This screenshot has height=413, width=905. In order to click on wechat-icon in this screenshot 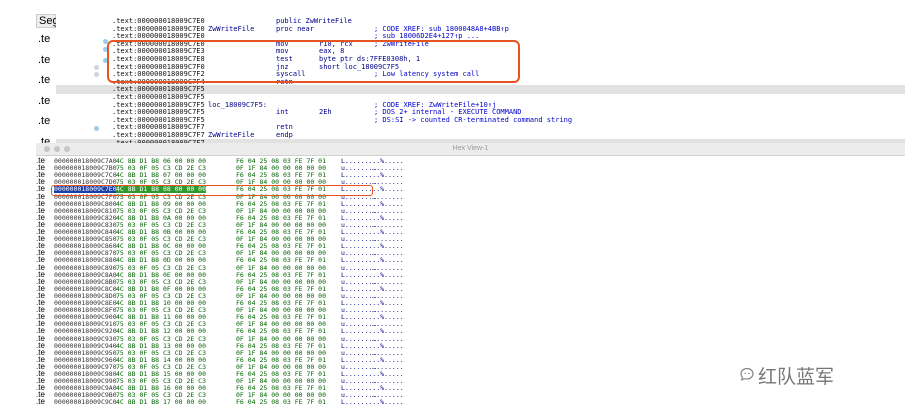, I will do `click(747, 374)`.